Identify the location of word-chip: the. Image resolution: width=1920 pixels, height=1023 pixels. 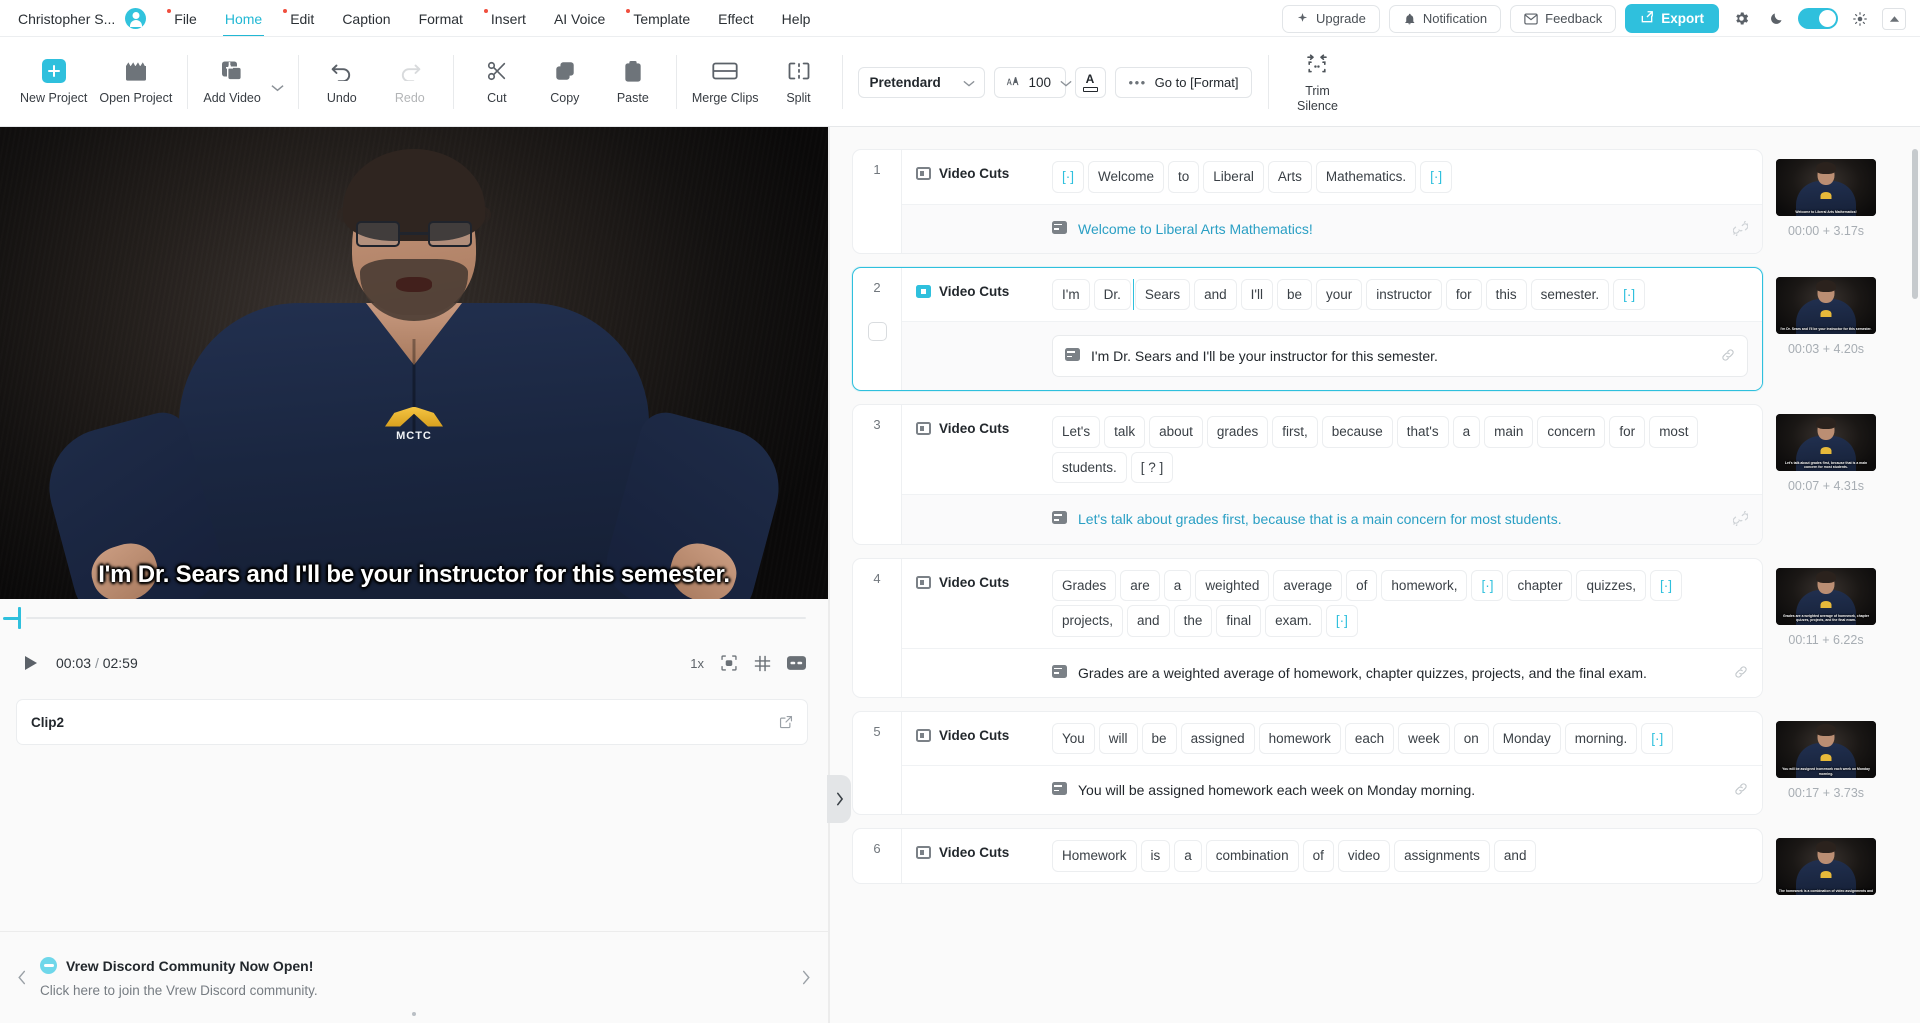
(1193, 621).